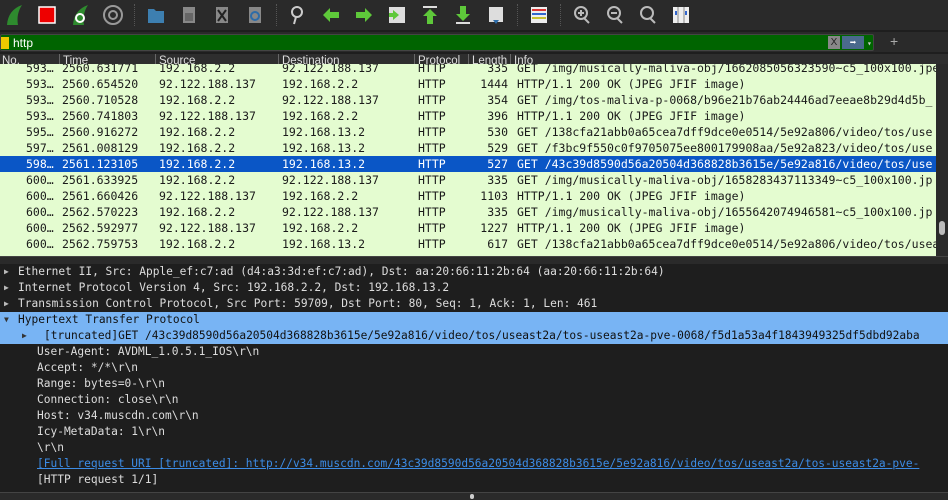 The height and width of the screenshot is (500, 948). I want to click on zoom-reset-icon, so click(648, 15).